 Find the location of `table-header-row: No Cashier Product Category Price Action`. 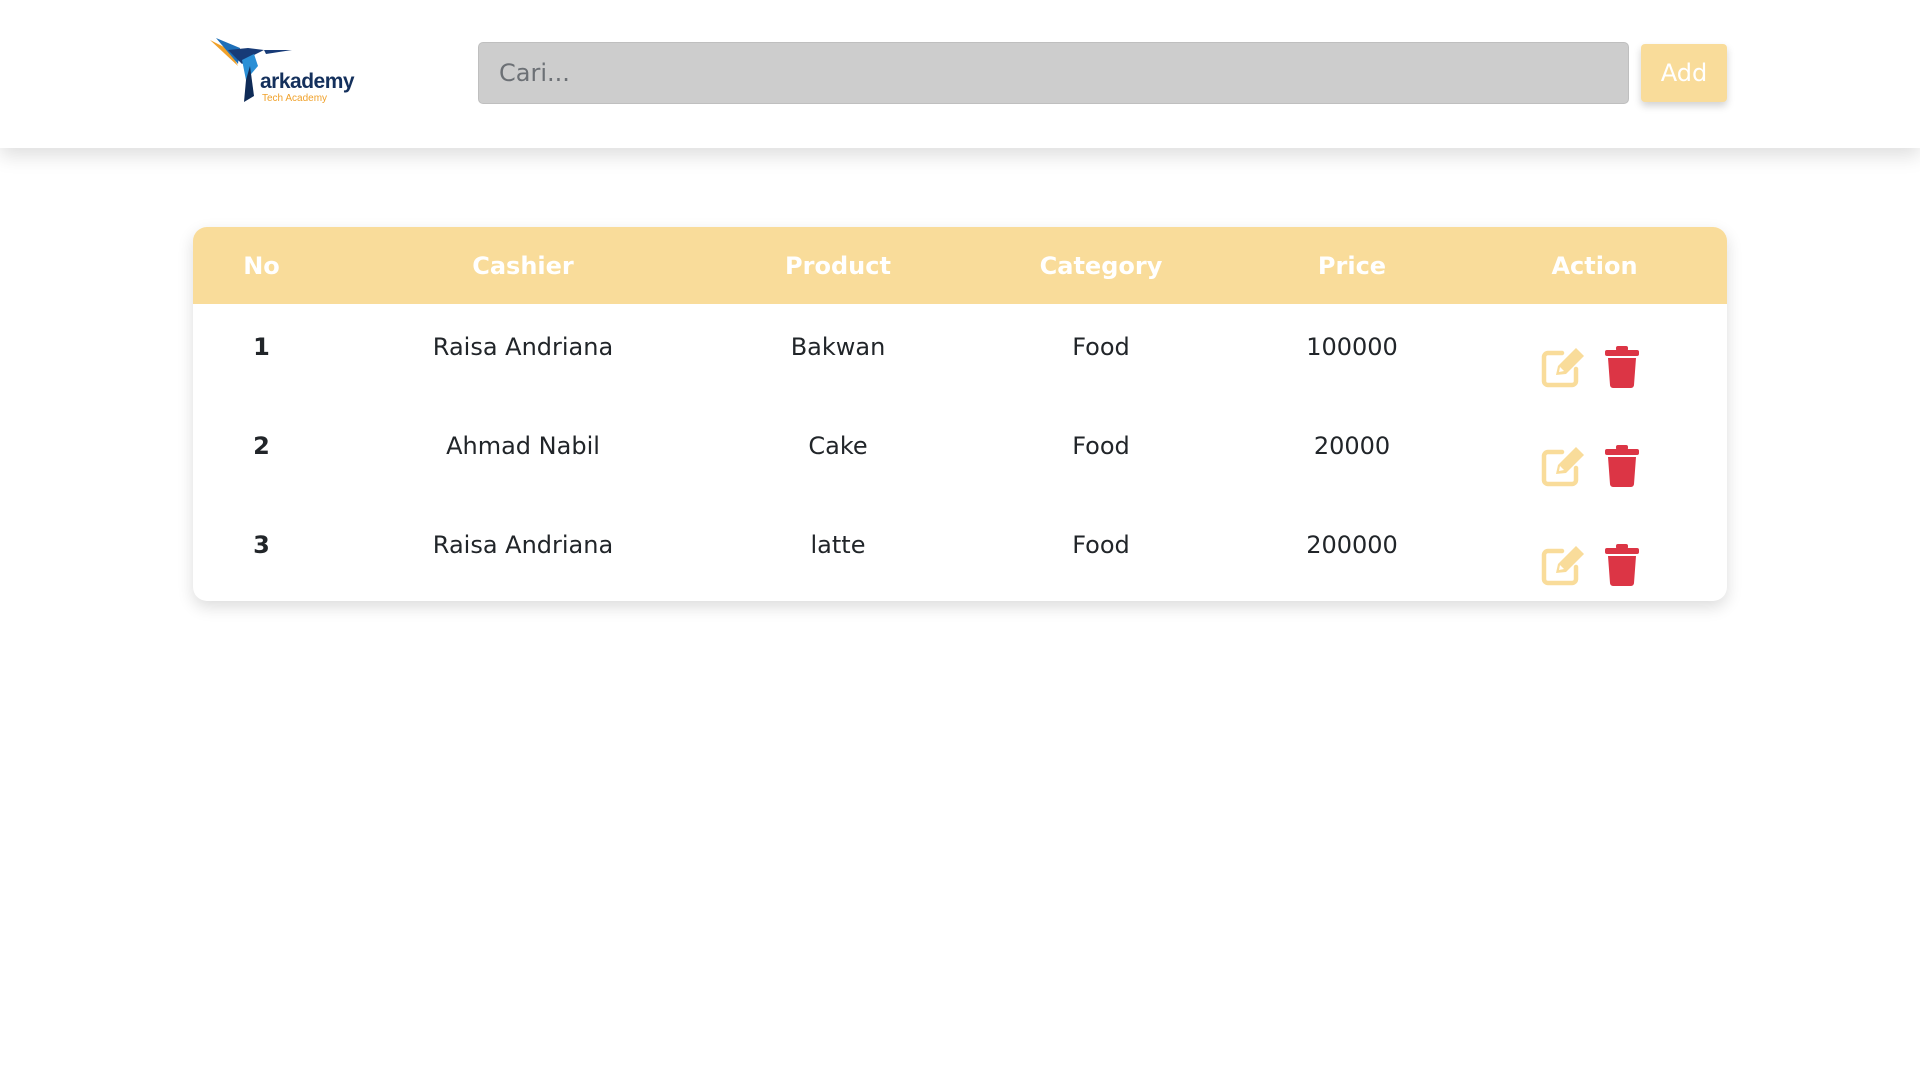

table-header-row: No Cashier Product Category Price Action is located at coordinates (960, 265).